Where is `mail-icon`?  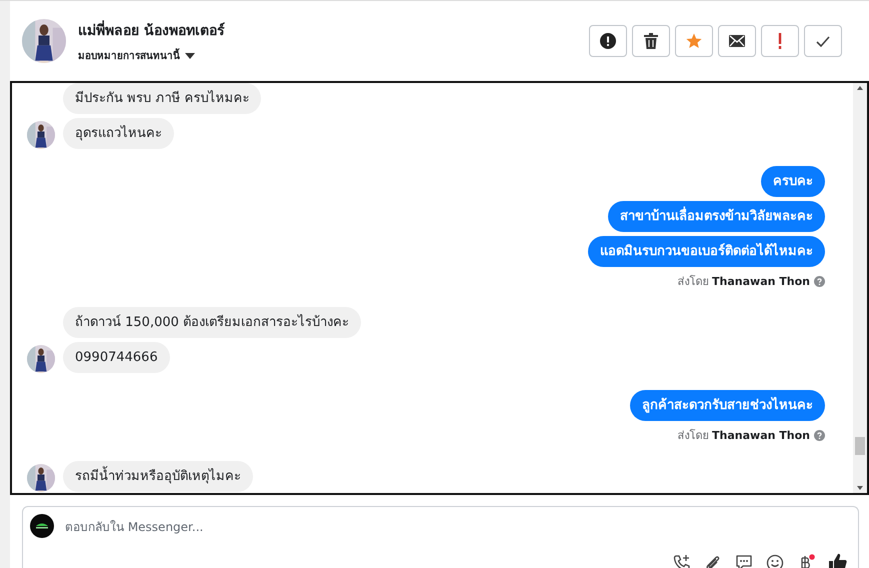 mail-icon is located at coordinates (737, 41).